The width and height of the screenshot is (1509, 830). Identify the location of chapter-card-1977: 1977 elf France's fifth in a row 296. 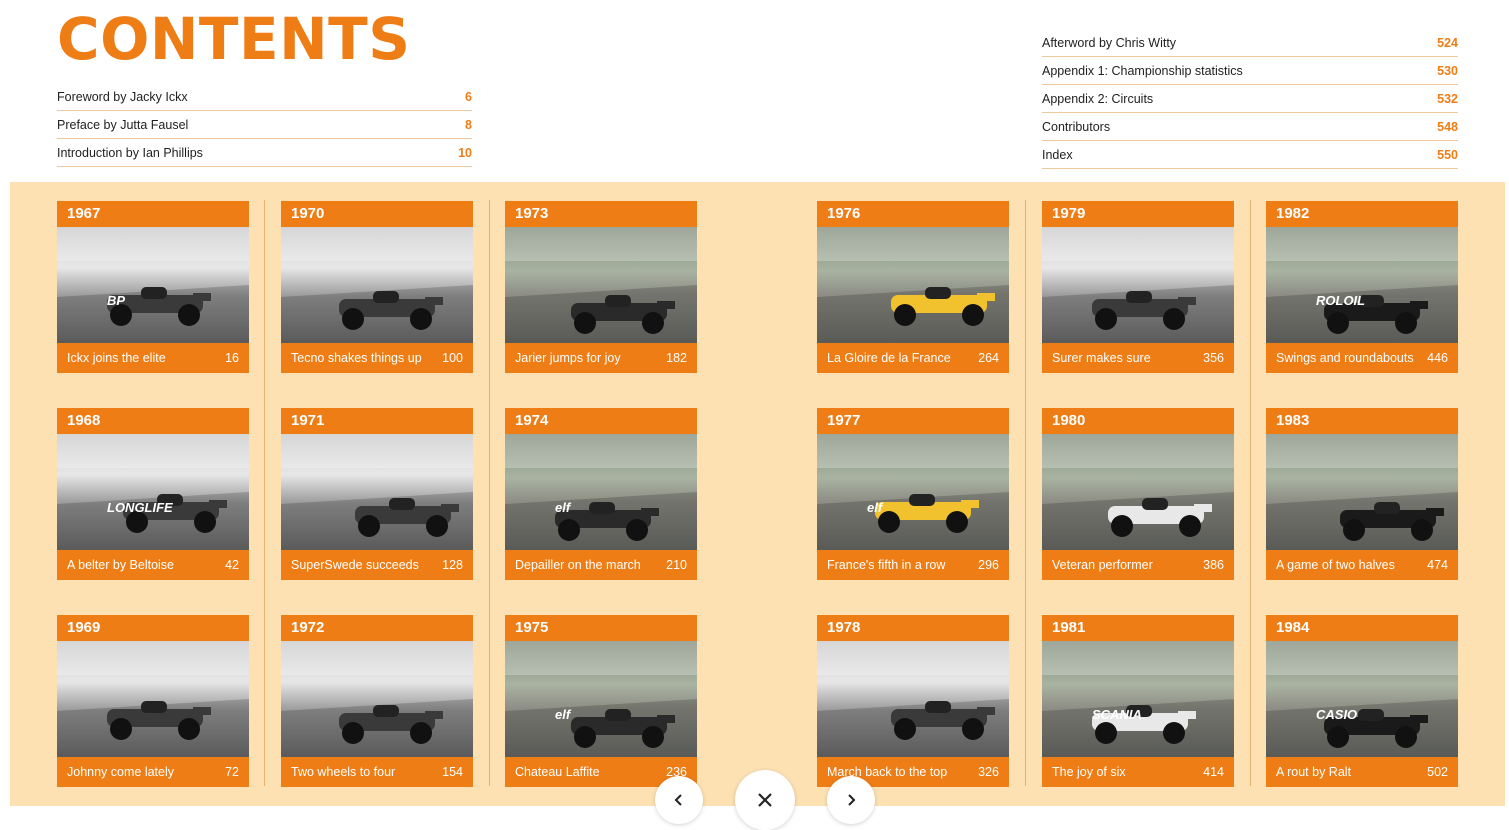
(913, 494).